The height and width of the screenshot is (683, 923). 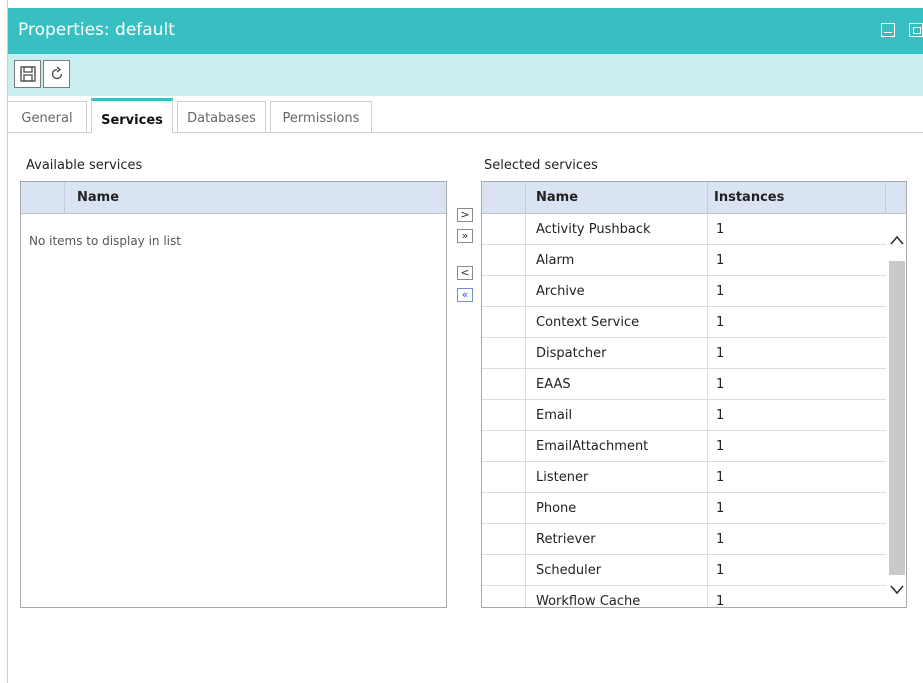 I want to click on table-row: Alarm 1, so click(x=684, y=260).